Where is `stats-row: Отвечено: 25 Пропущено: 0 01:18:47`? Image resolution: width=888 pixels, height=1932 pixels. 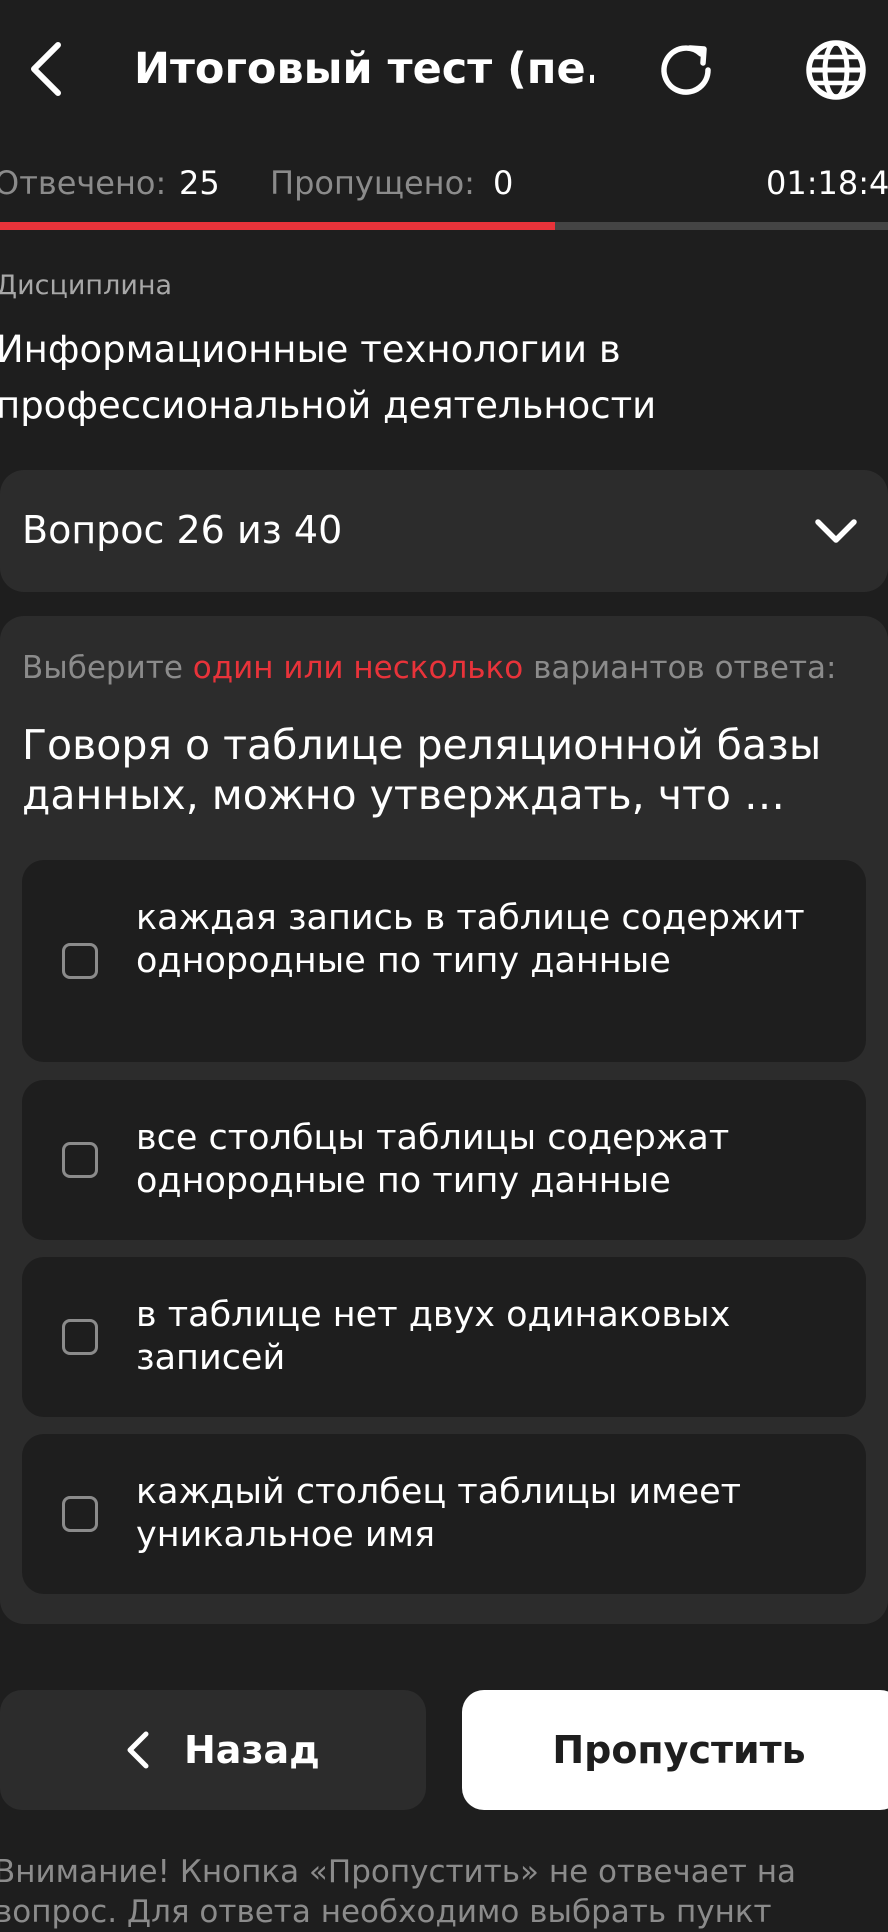
stats-row: Отвечено: 25 Пропущено: 0 01:18:47 is located at coordinates (444, 185).